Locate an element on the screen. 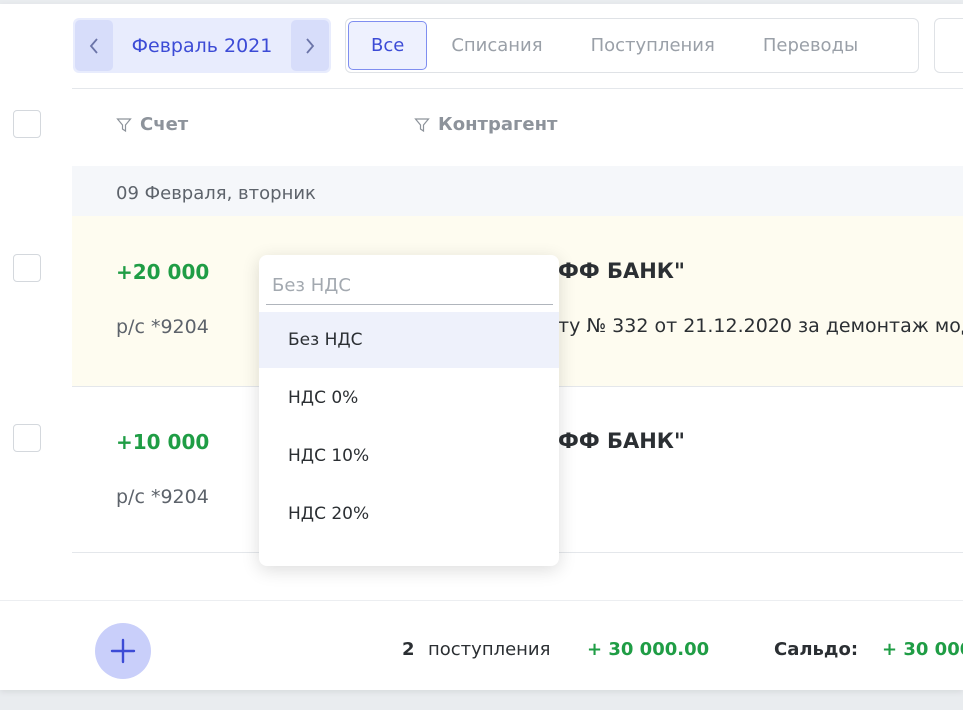  saldo-label: Сальдо: is located at coordinates (816, 649).